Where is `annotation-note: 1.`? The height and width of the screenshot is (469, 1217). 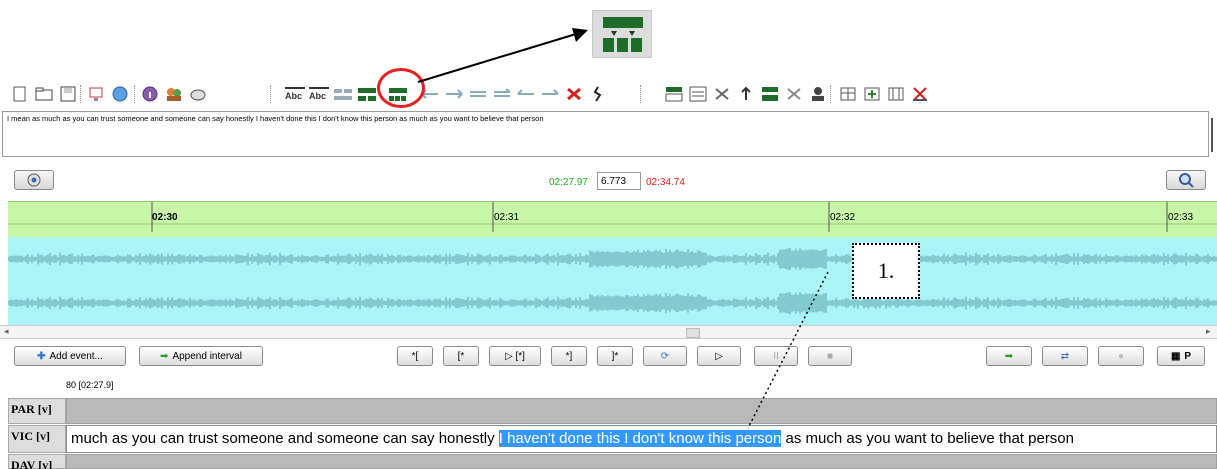 annotation-note: 1. is located at coordinates (886, 271).